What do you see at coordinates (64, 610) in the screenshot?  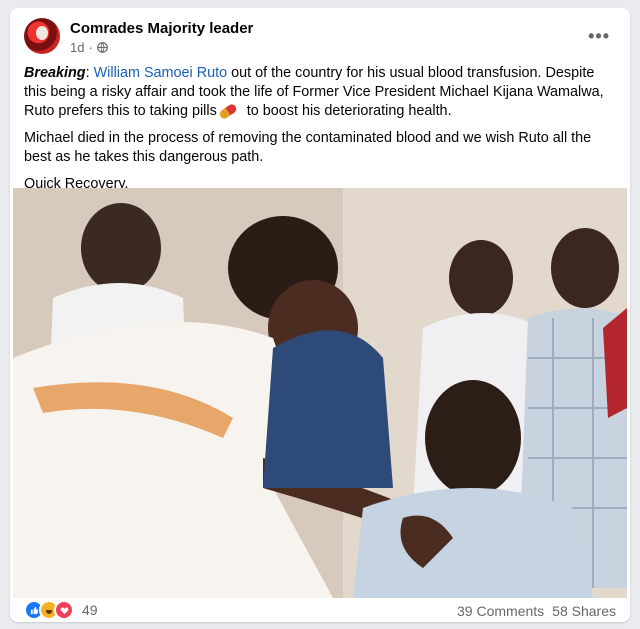 I see `love-icon` at bounding box center [64, 610].